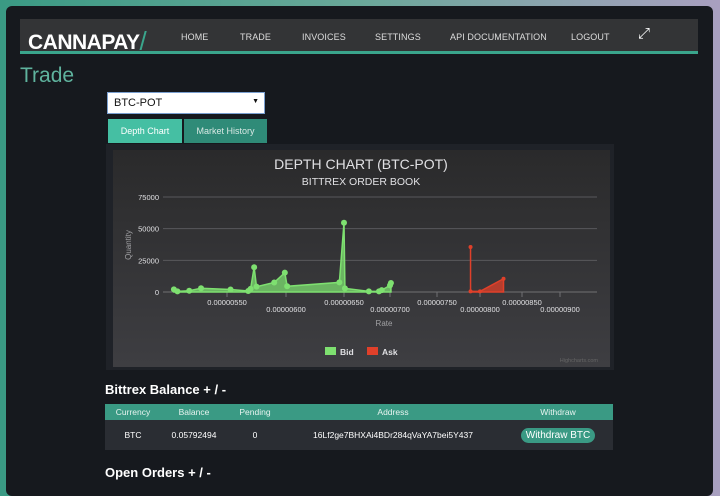 This screenshot has height=496, width=720. Describe the element at coordinates (133, 435) in the screenshot. I see `cell-currency: BTC` at that location.